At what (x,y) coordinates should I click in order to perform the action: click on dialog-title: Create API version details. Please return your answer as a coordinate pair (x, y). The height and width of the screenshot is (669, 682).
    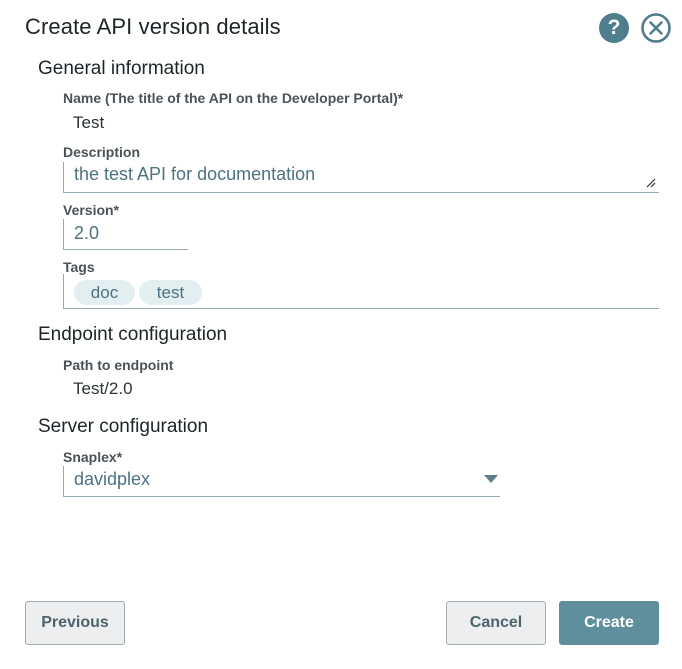
    Looking at the image, I should click on (153, 26).